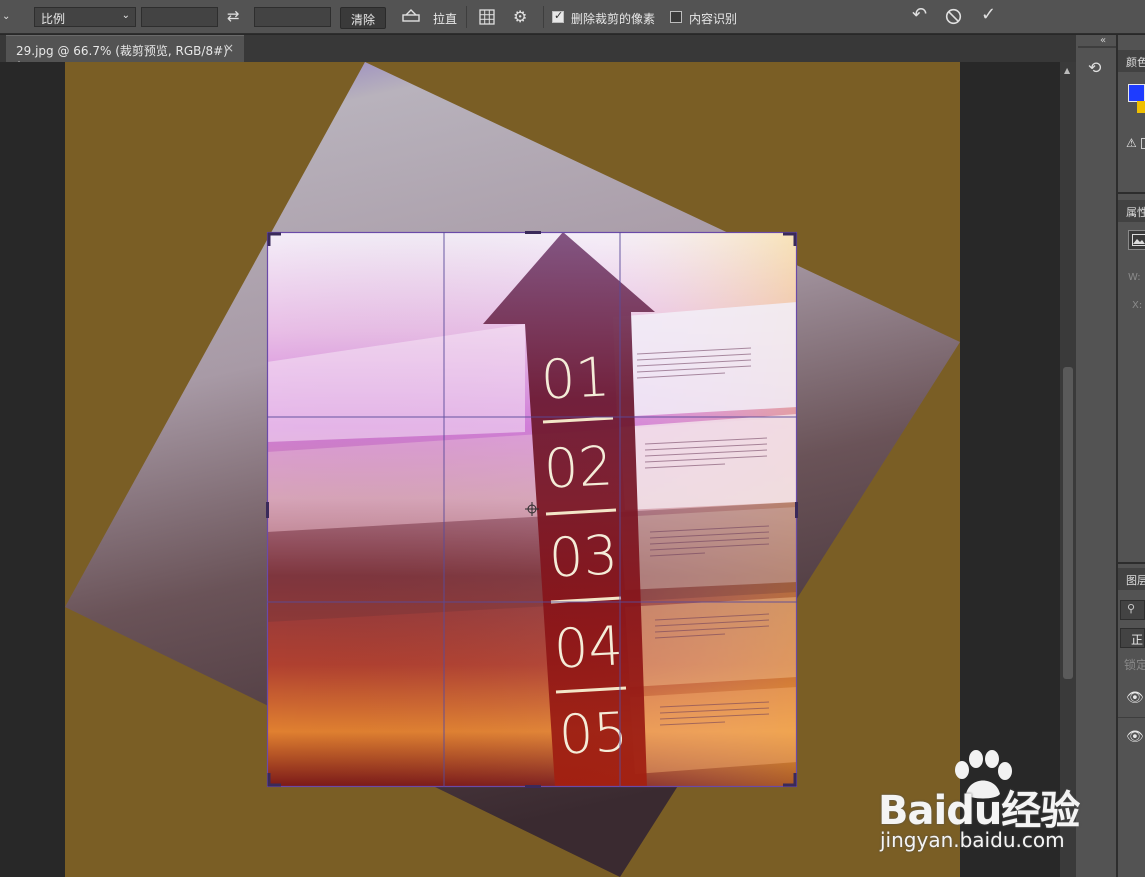 This screenshot has width=1145, height=877. I want to click on gear-icon: ⚙, so click(520, 17).